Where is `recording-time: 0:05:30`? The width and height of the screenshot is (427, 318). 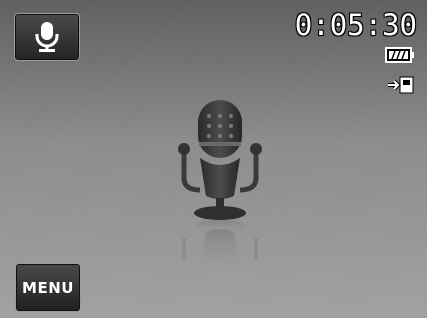 recording-time: 0:05:30 is located at coordinates (355, 25).